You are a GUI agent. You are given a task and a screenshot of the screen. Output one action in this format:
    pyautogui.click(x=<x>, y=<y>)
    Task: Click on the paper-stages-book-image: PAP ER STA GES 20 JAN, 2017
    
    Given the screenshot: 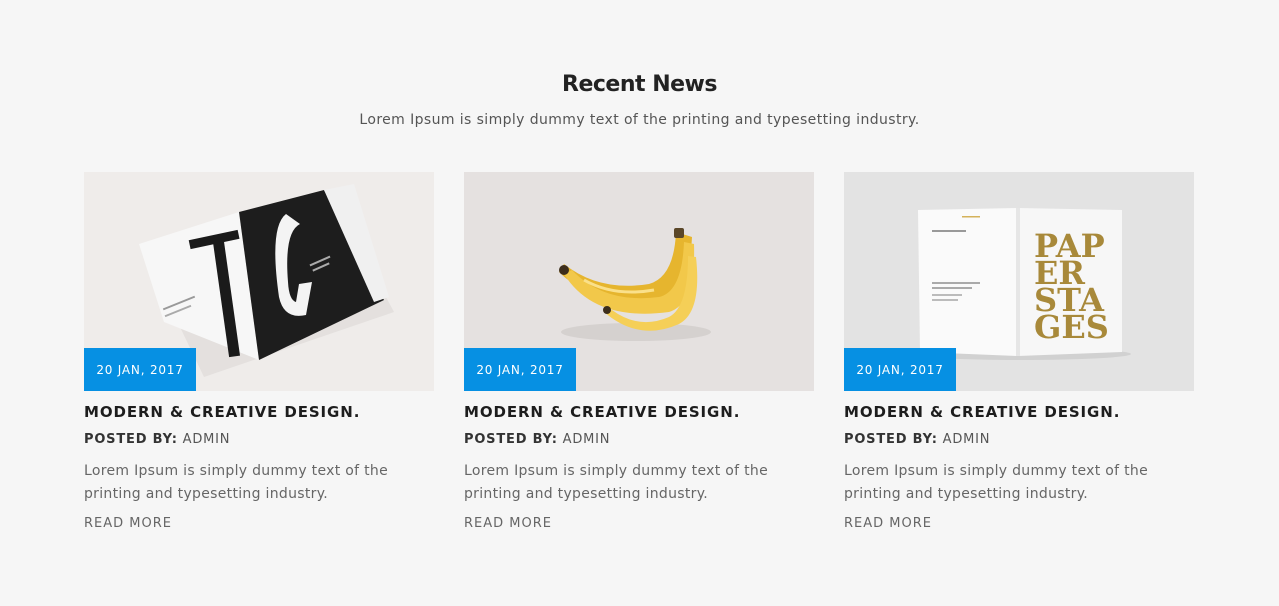 What is the action you would take?
    pyautogui.click(x=1019, y=281)
    